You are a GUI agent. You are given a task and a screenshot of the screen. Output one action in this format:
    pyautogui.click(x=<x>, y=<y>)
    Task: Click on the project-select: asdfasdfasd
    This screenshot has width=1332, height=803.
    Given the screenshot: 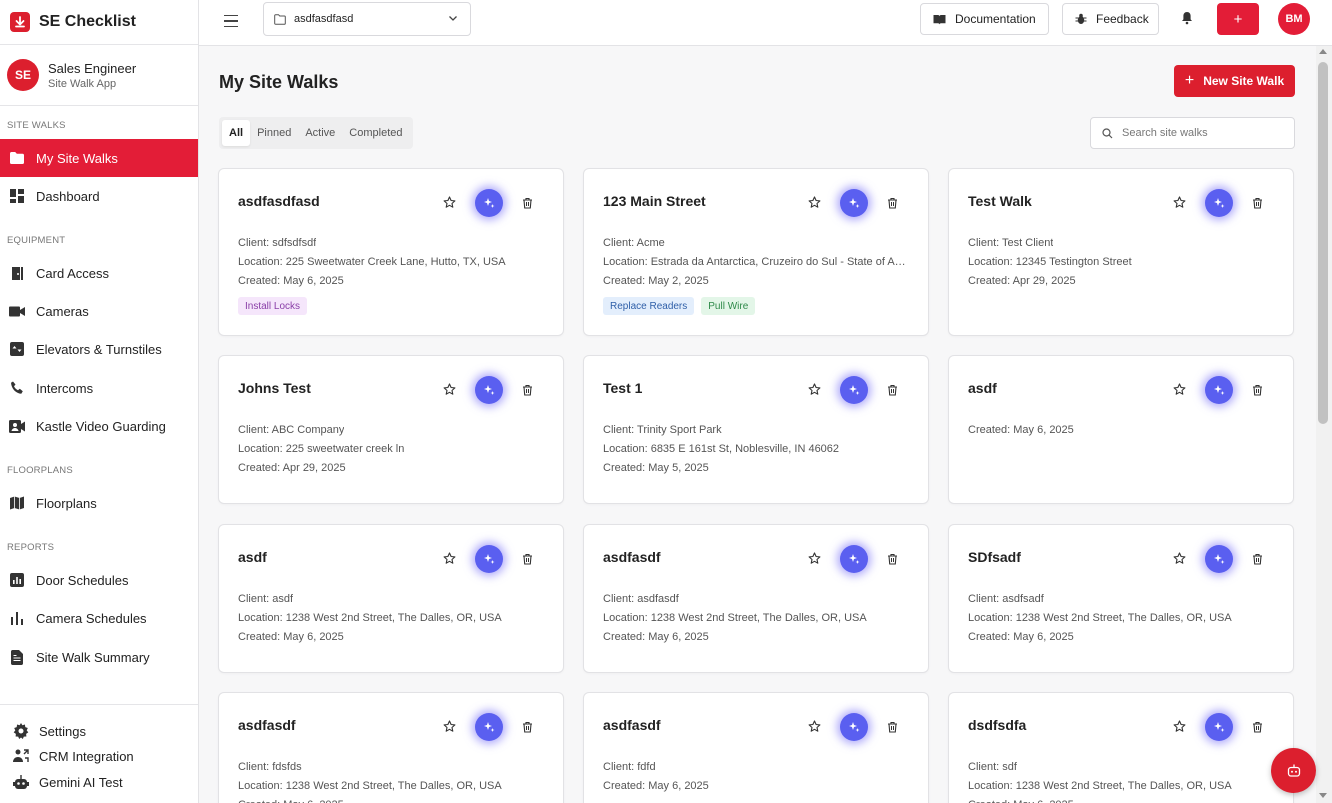 What is the action you would take?
    pyautogui.click(x=367, y=19)
    